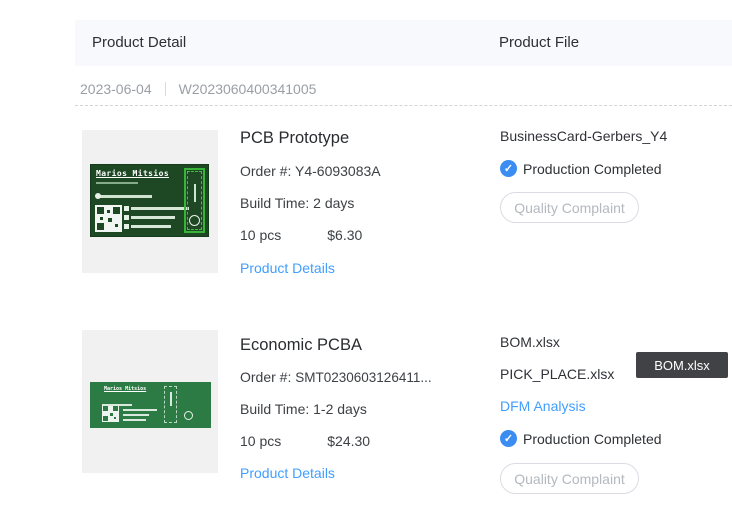 The image size is (732, 532). What do you see at coordinates (305, 441) in the screenshot?
I see `product-qty-price: 10 pcs $24.30` at bounding box center [305, 441].